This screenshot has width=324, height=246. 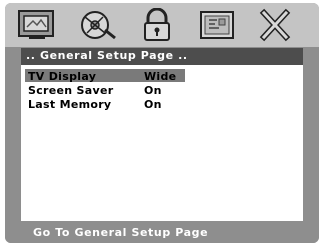 What do you see at coordinates (121, 232) in the screenshot?
I see `status-text: Go To General Setup Page` at bounding box center [121, 232].